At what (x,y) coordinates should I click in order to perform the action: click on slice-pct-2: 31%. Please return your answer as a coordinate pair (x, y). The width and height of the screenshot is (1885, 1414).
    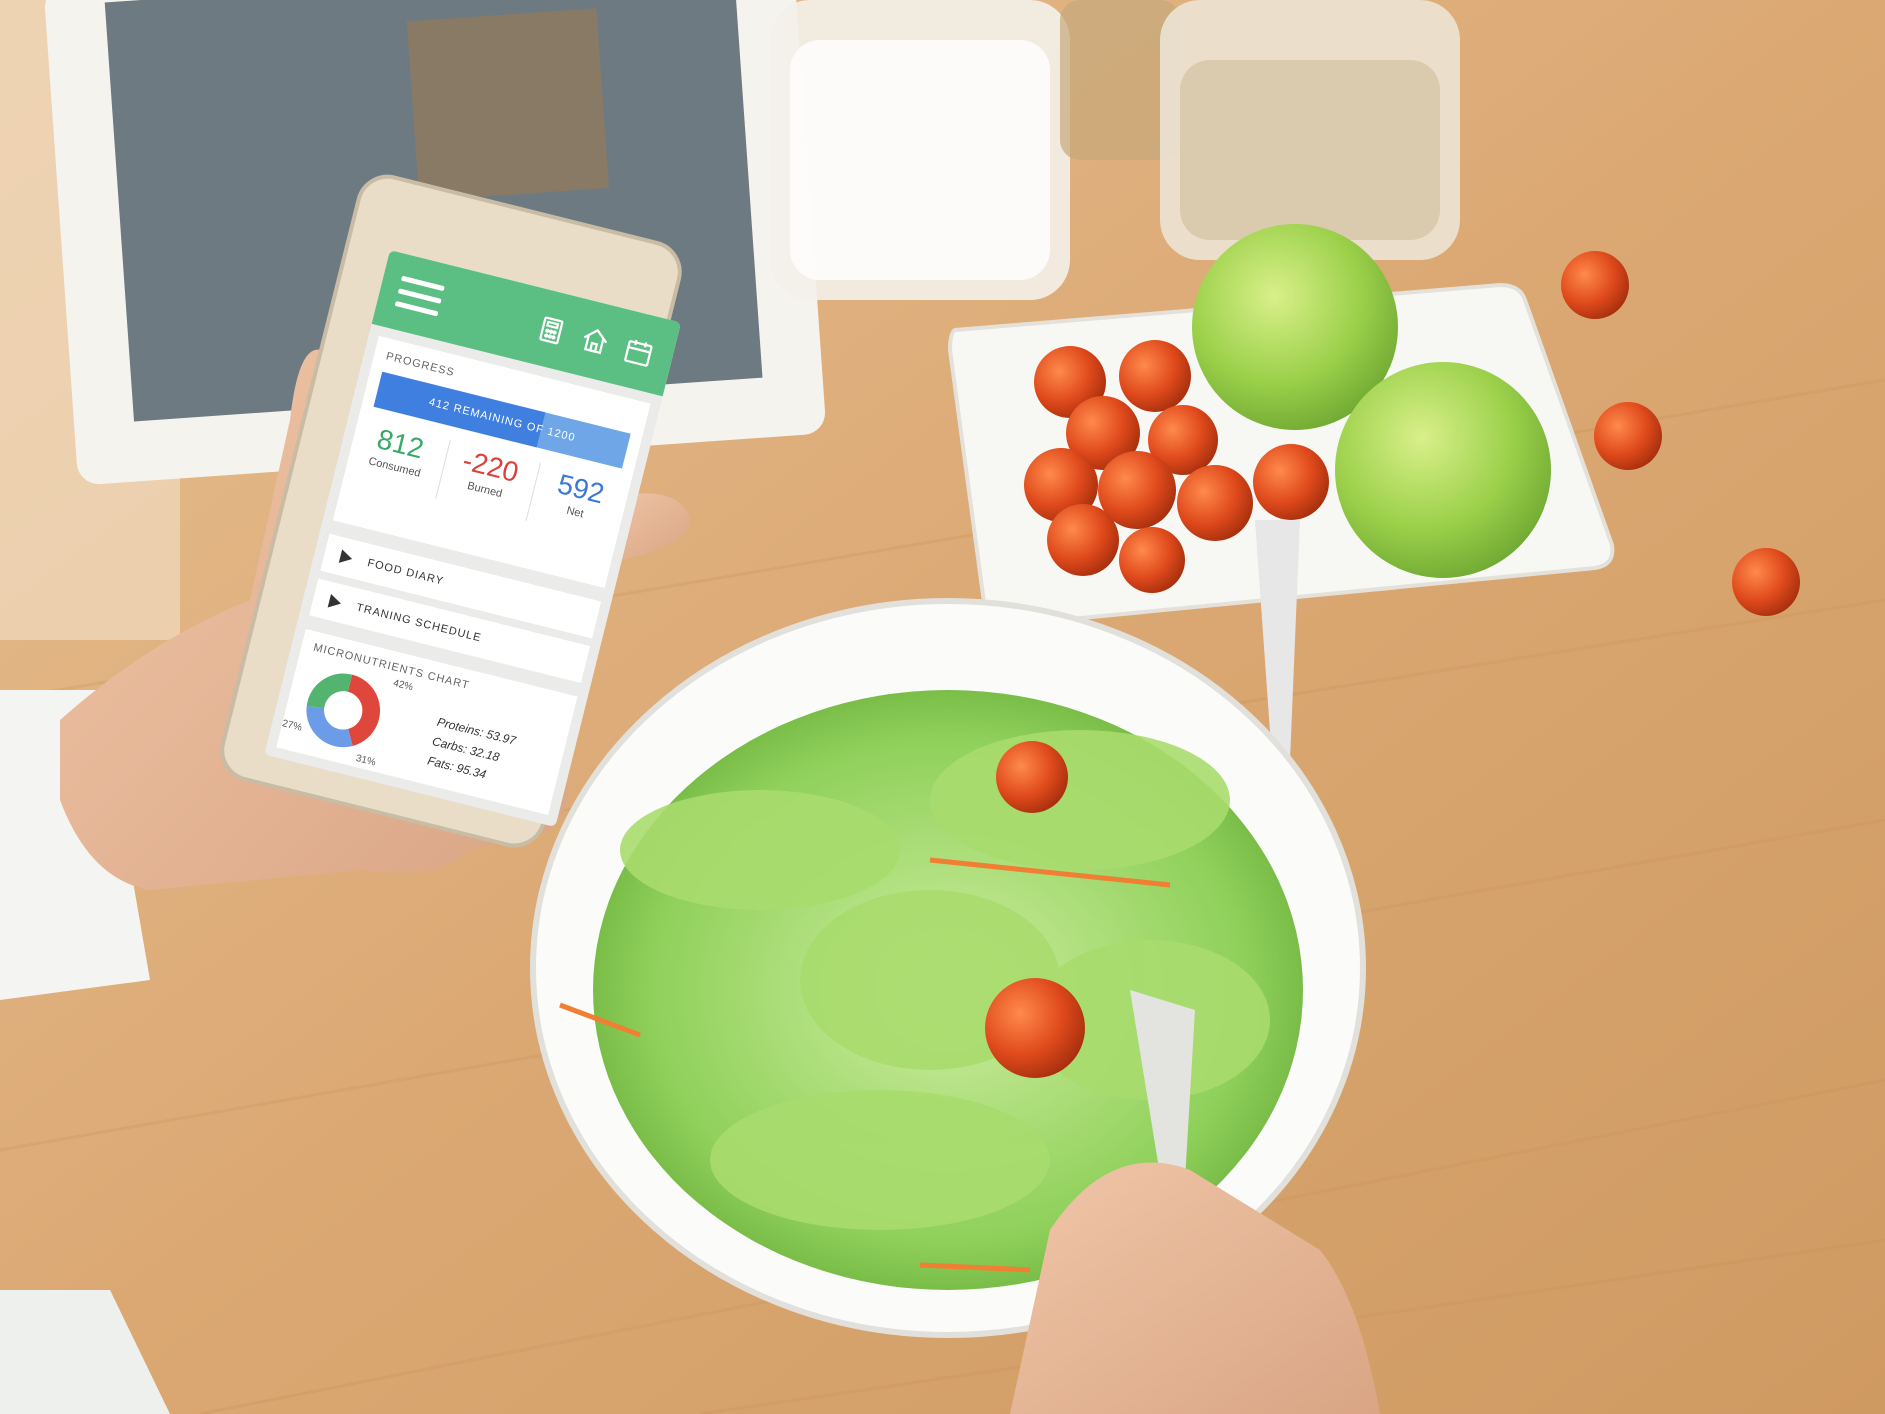
    Looking at the image, I should click on (365, 761).